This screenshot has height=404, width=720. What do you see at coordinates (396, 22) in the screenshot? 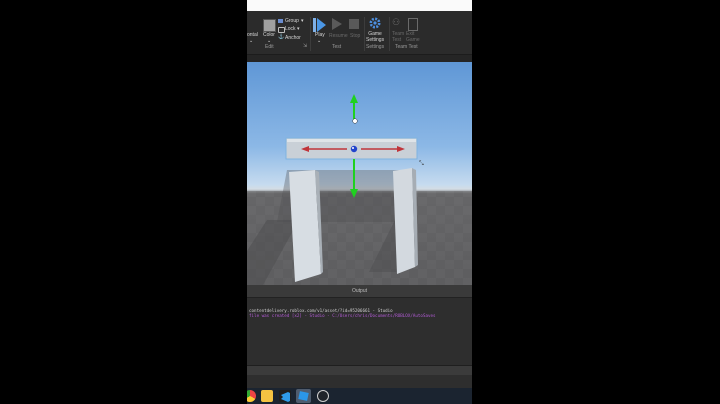
I see `team-test-icon: ⚇` at bounding box center [396, 22].